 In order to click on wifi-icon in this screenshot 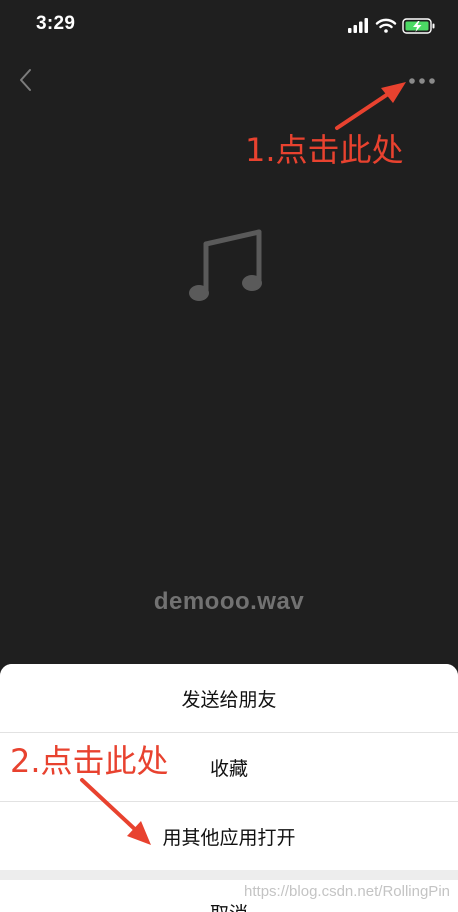, I will do `click(386, 25)`.